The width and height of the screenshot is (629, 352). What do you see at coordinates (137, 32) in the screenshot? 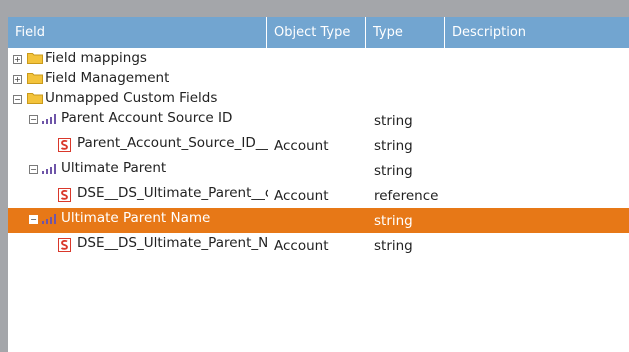
I see `column-header-field: Field` at bounding box center [137, 32].